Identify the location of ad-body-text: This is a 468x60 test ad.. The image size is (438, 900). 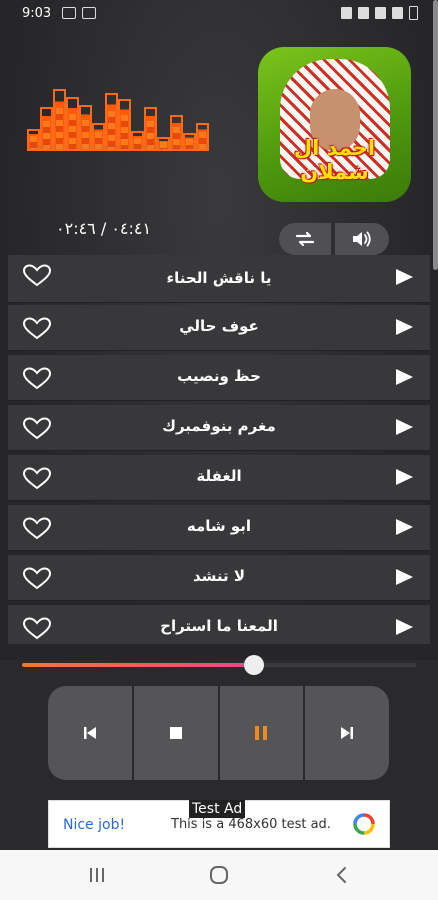
(251, 824).